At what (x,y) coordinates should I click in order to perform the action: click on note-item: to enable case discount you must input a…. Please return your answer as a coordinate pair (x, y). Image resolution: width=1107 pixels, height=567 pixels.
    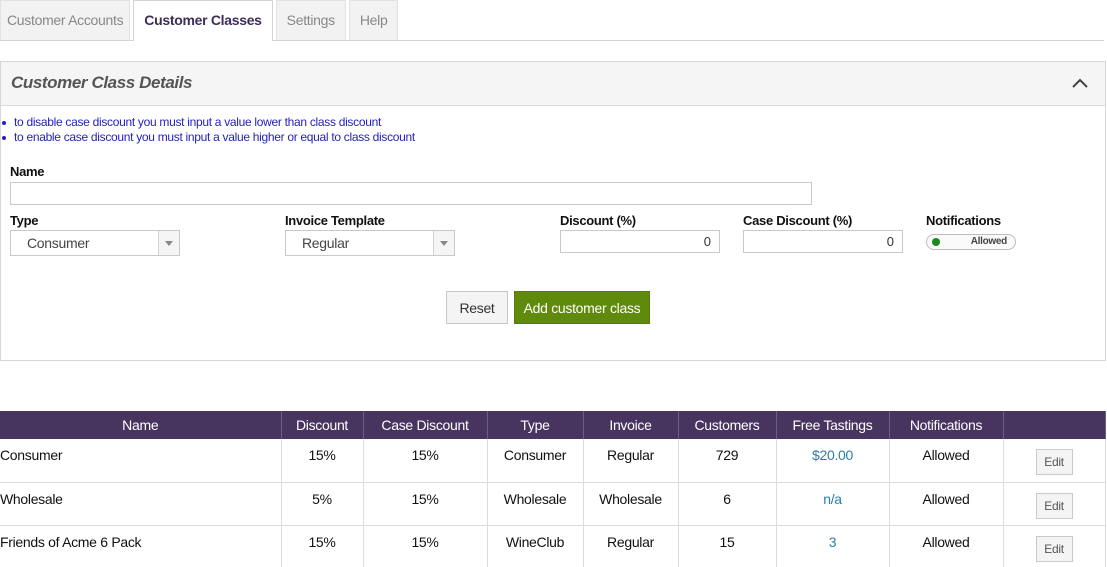
    Looking at the image, I should click on (208, 137).